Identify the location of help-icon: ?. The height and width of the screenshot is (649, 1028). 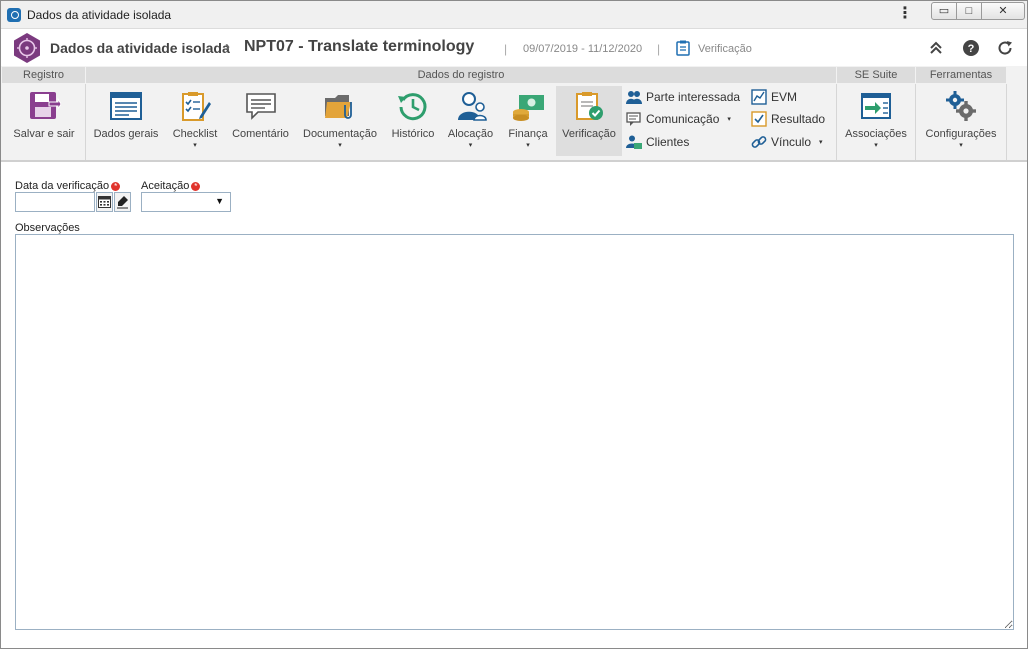
(971, 48).